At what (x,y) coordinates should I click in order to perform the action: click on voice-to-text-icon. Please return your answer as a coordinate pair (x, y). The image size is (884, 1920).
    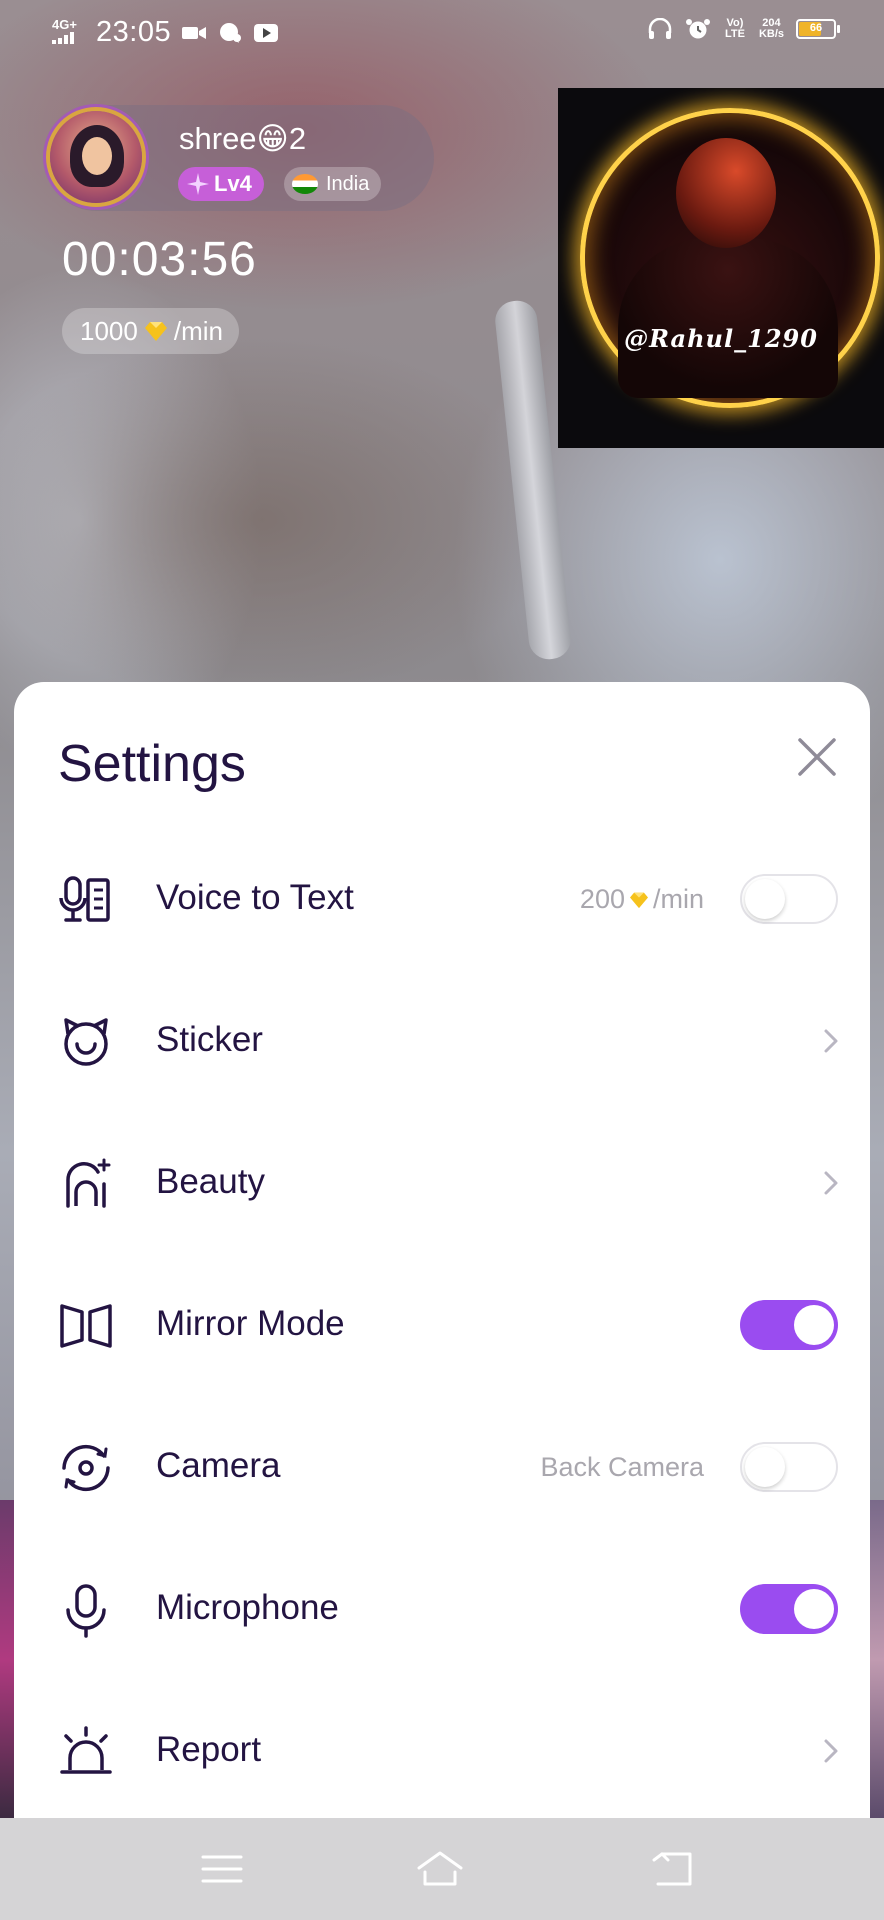
    Looking at the image, I should click on (84, 899).